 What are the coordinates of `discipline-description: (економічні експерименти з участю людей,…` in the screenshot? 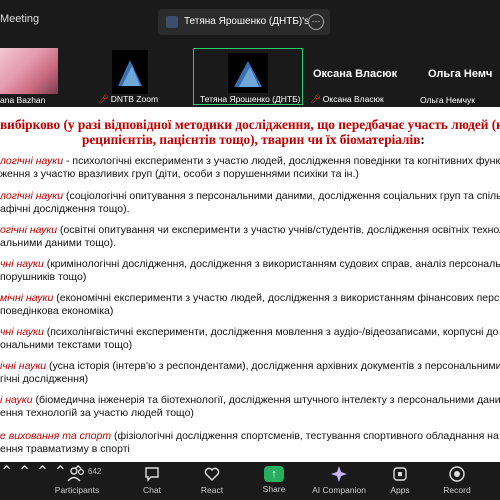 It's located at (276, 298).